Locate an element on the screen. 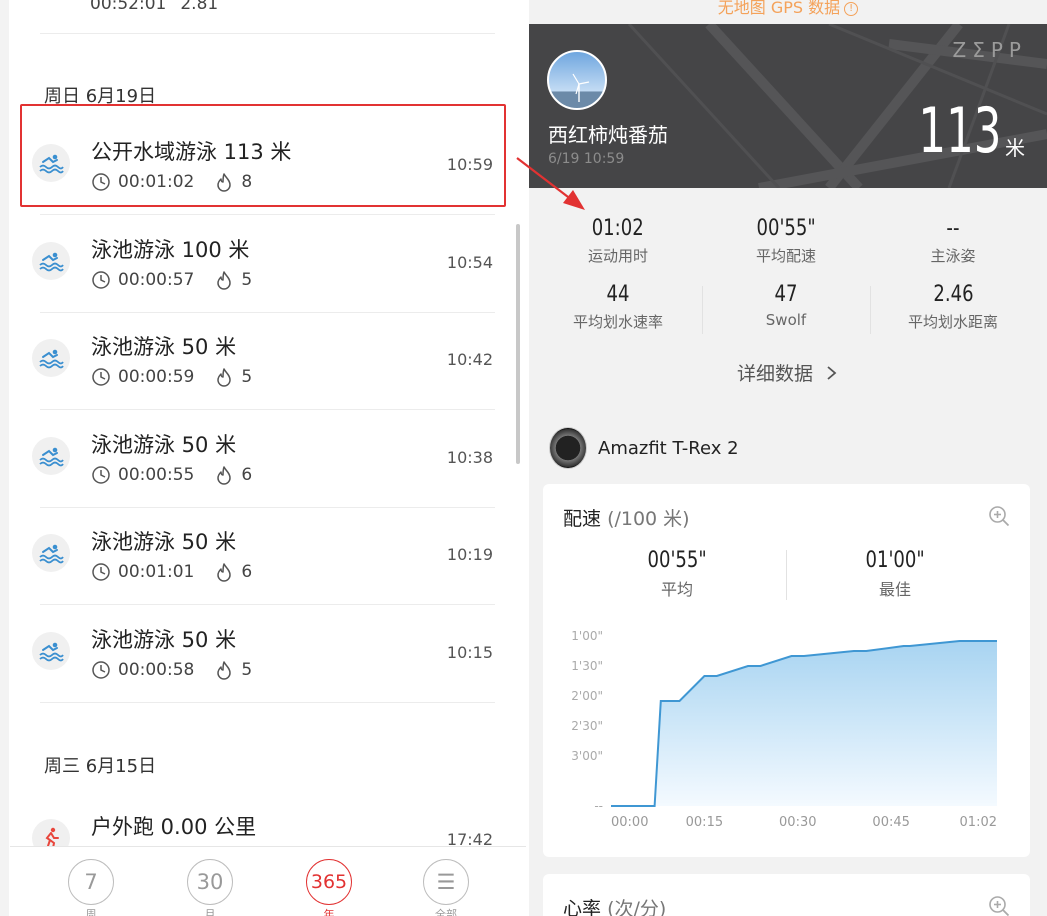 Image resolution: width=1047 pixels, height=916 pixels. stat-label: 平均配速 is located at coordinates (785, 256).